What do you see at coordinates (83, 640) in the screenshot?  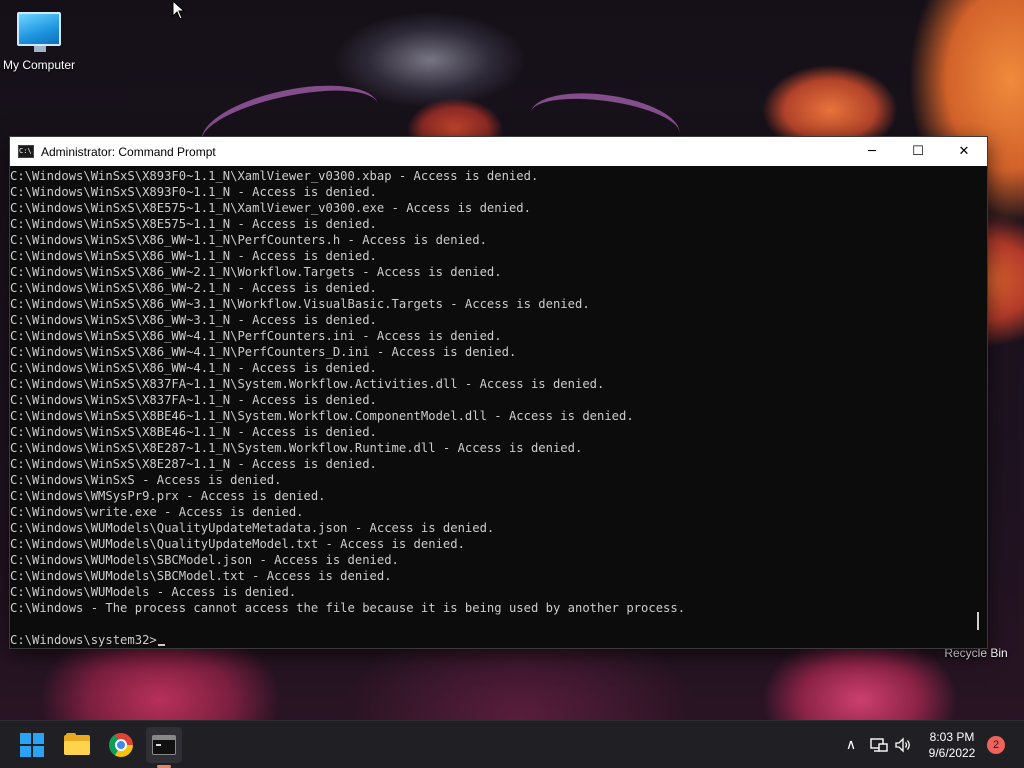 I see `prompt-text: C:\Windows\system32>` at bounding box center [83, 640].